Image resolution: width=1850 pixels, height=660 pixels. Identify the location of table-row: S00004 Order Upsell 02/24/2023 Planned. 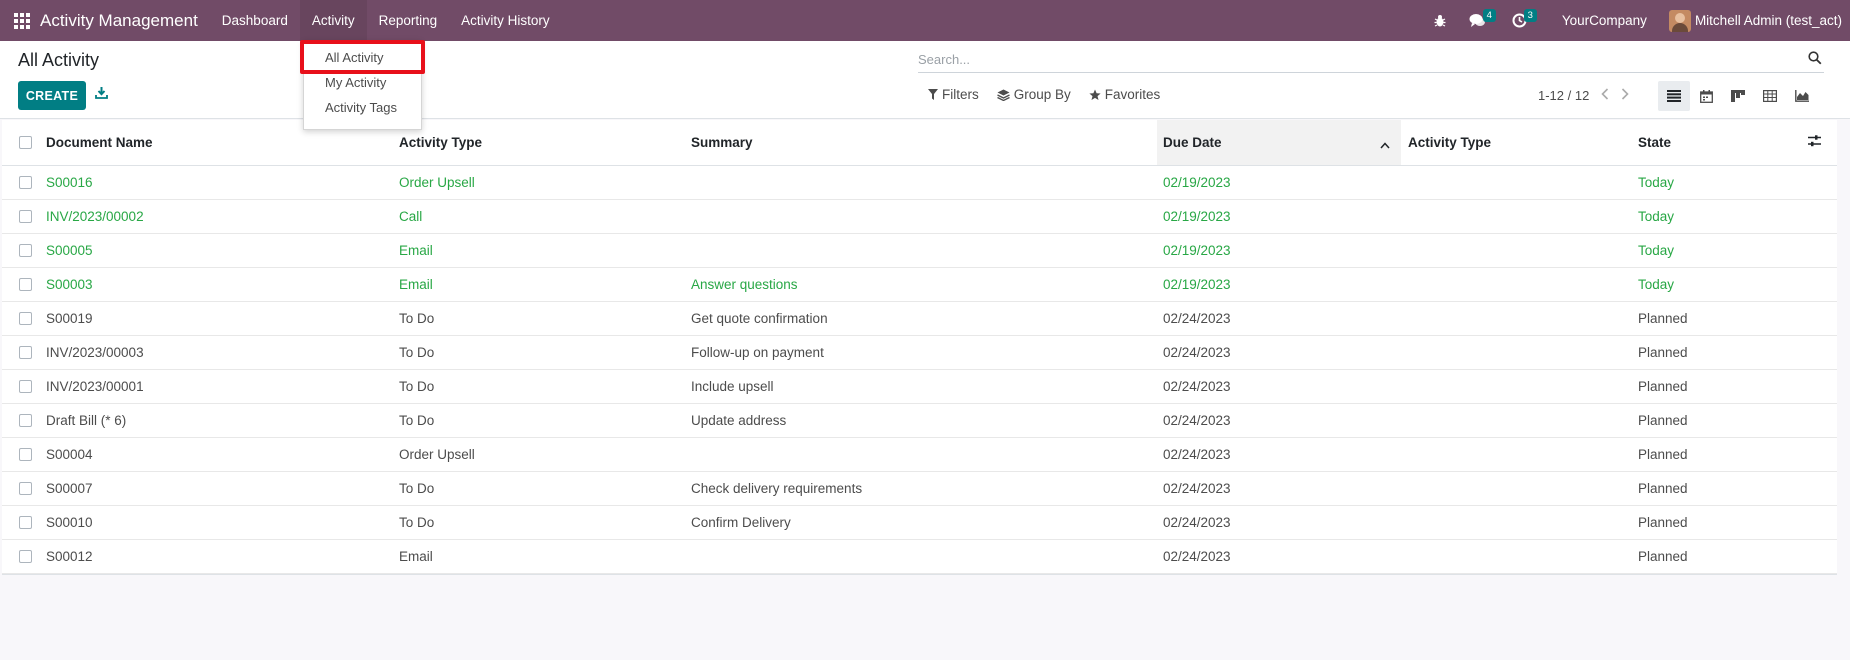
(919, 455).